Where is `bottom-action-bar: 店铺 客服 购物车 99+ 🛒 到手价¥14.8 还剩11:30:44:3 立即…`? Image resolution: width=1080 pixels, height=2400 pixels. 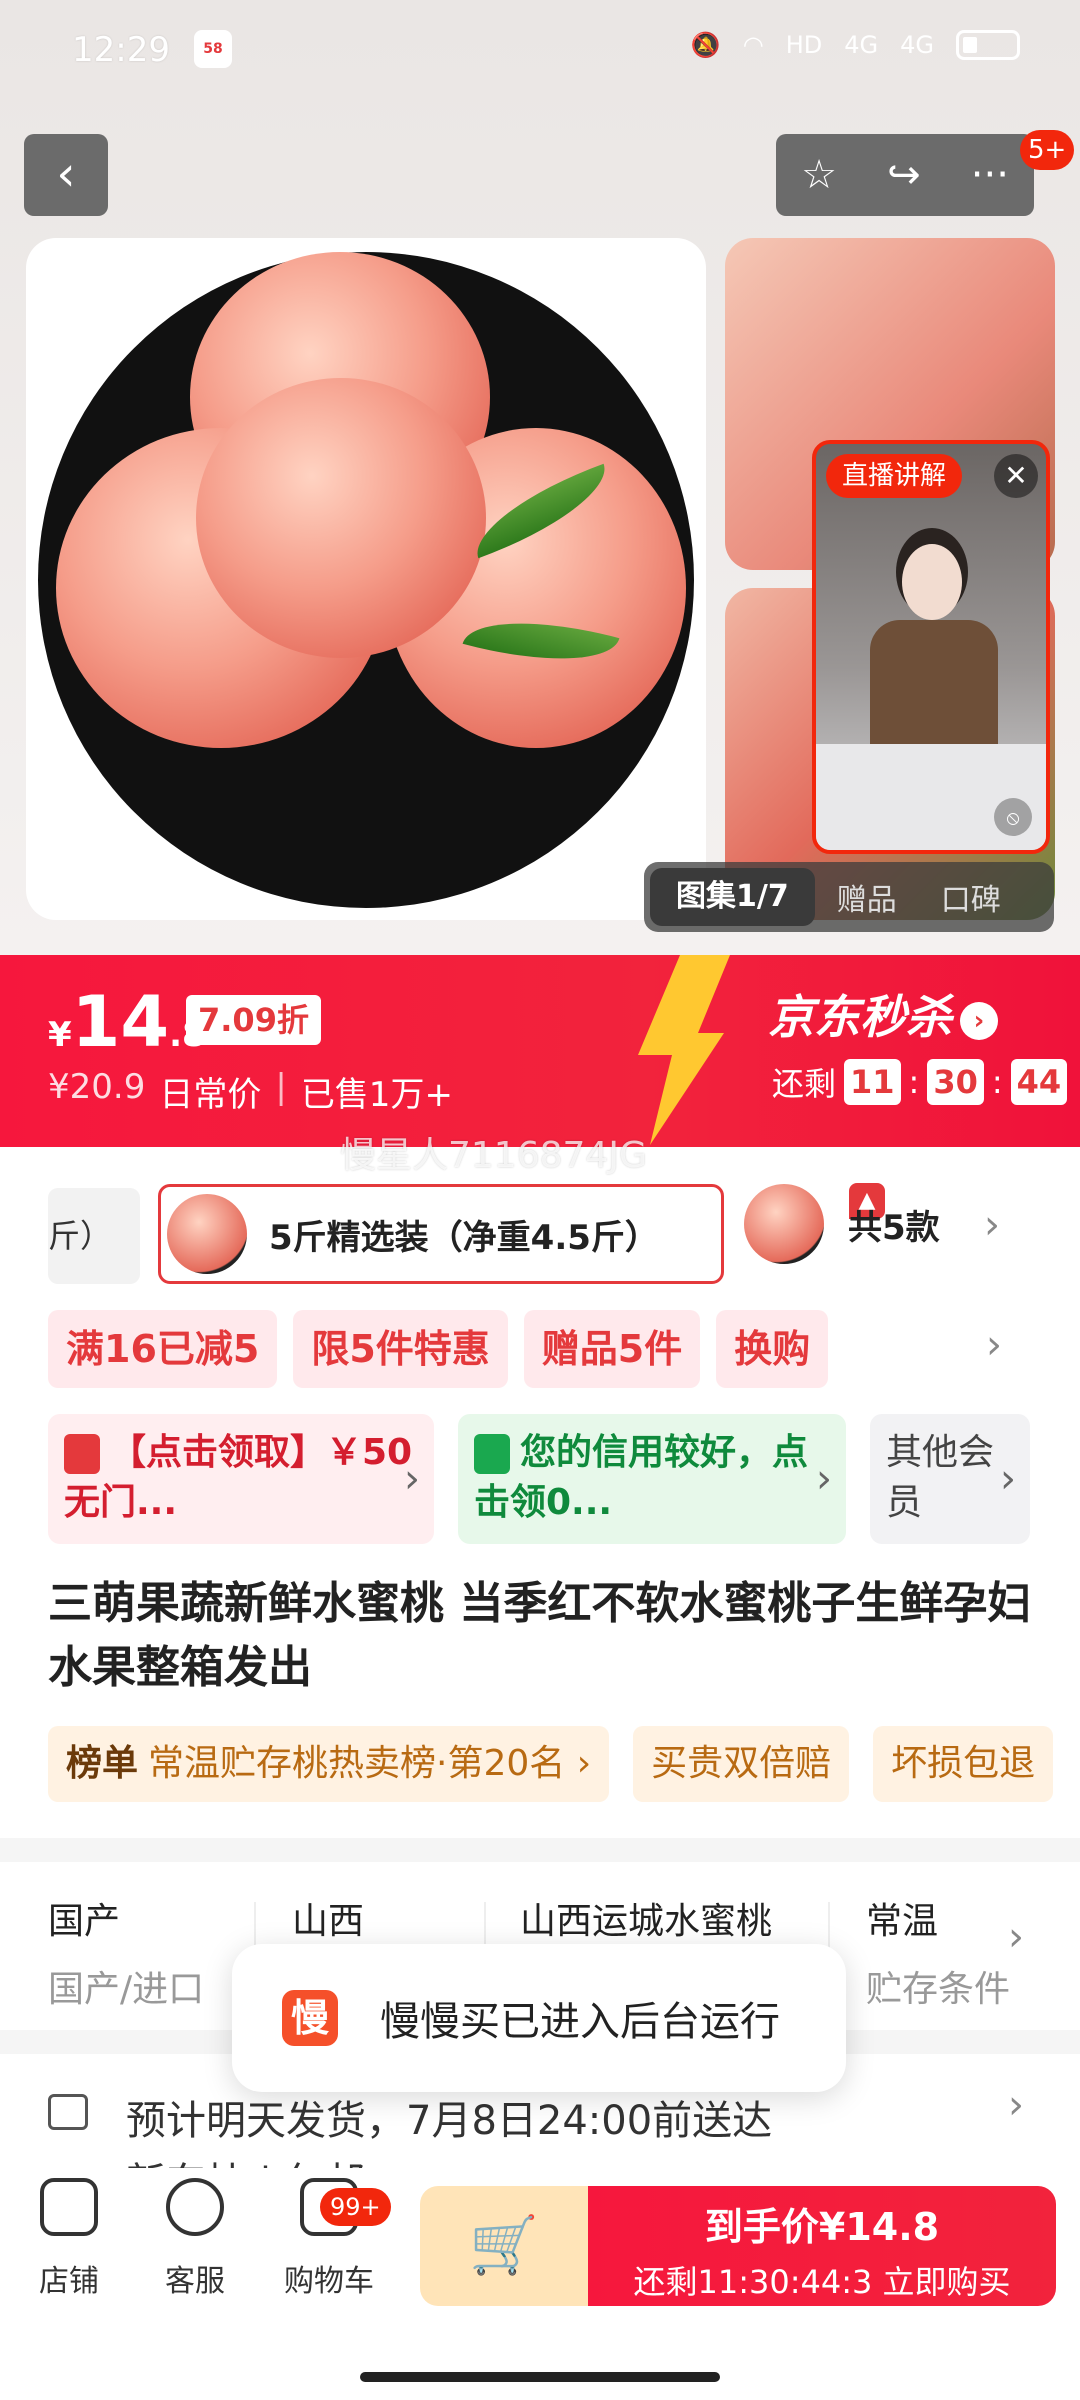
bottom-action-bar: 店铺 客服 购物车 99+ 🛒 到手价¥14.8 还剩11:30:44:3 立即… is located at coordinates (540, 2284).